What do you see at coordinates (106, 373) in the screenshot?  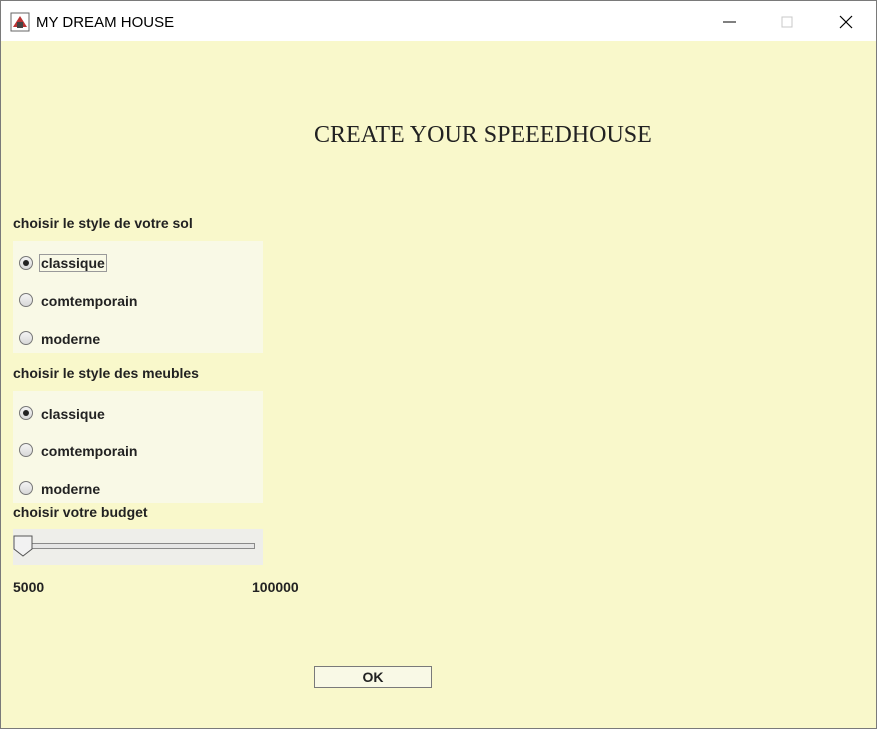 I see `furniture-style-label: choisir le style des meubles` at bounding box center [106, 373].